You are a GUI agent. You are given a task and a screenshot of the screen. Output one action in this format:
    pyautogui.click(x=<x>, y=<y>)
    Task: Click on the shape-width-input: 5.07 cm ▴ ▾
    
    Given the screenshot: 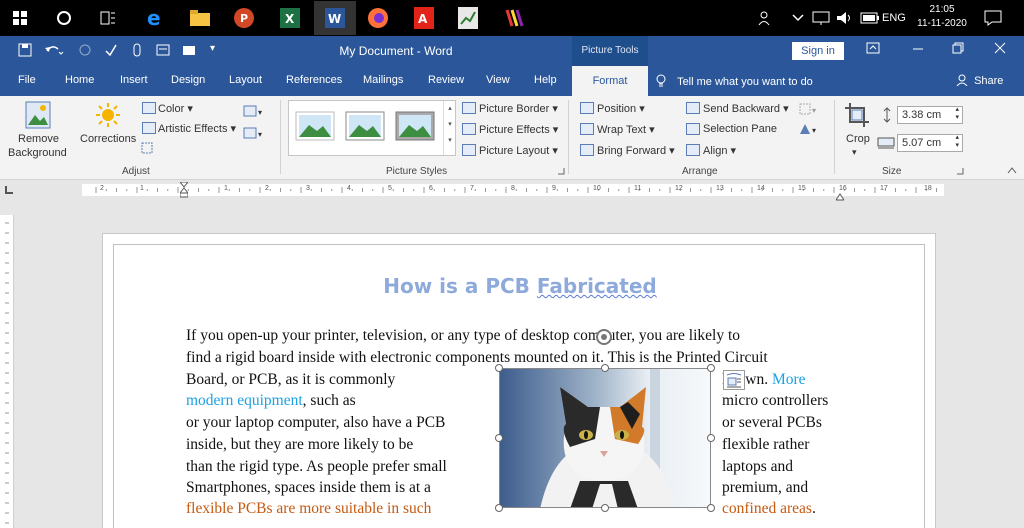 What is the action you would take?
    pyautogui.click(x=930, y=143)
    